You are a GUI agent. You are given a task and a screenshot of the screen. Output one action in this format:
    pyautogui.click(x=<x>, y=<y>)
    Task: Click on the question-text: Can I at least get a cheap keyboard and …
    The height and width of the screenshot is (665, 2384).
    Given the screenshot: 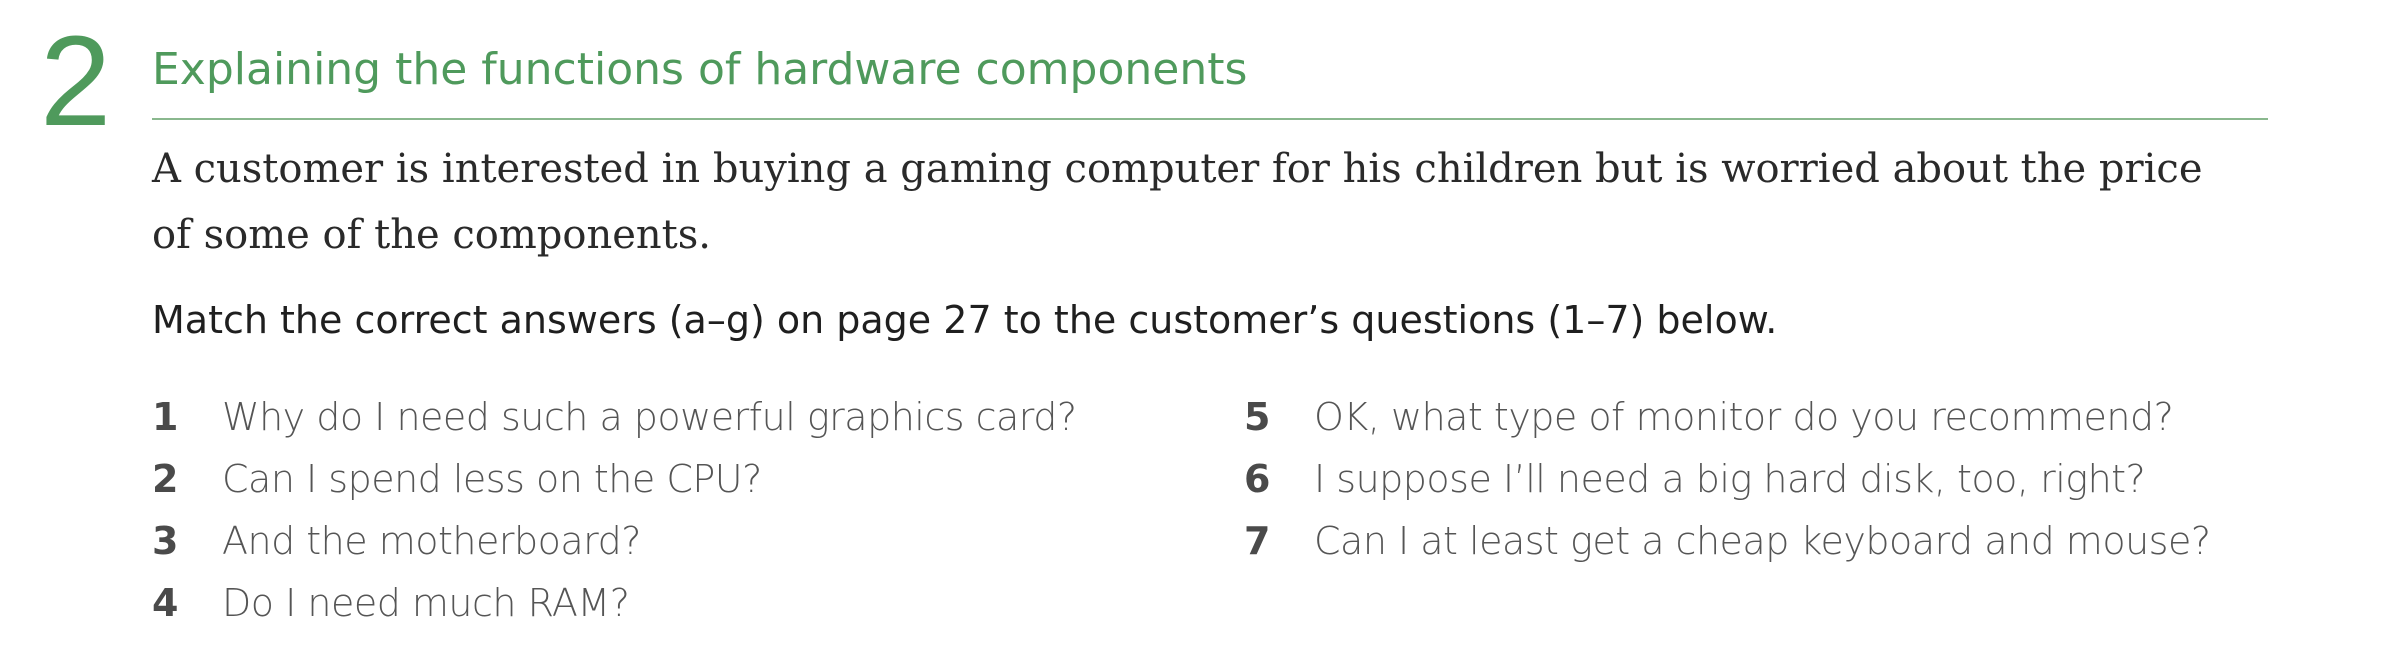 What is the action you would take?
    pyautogui.click(x=1762, y=541)
    